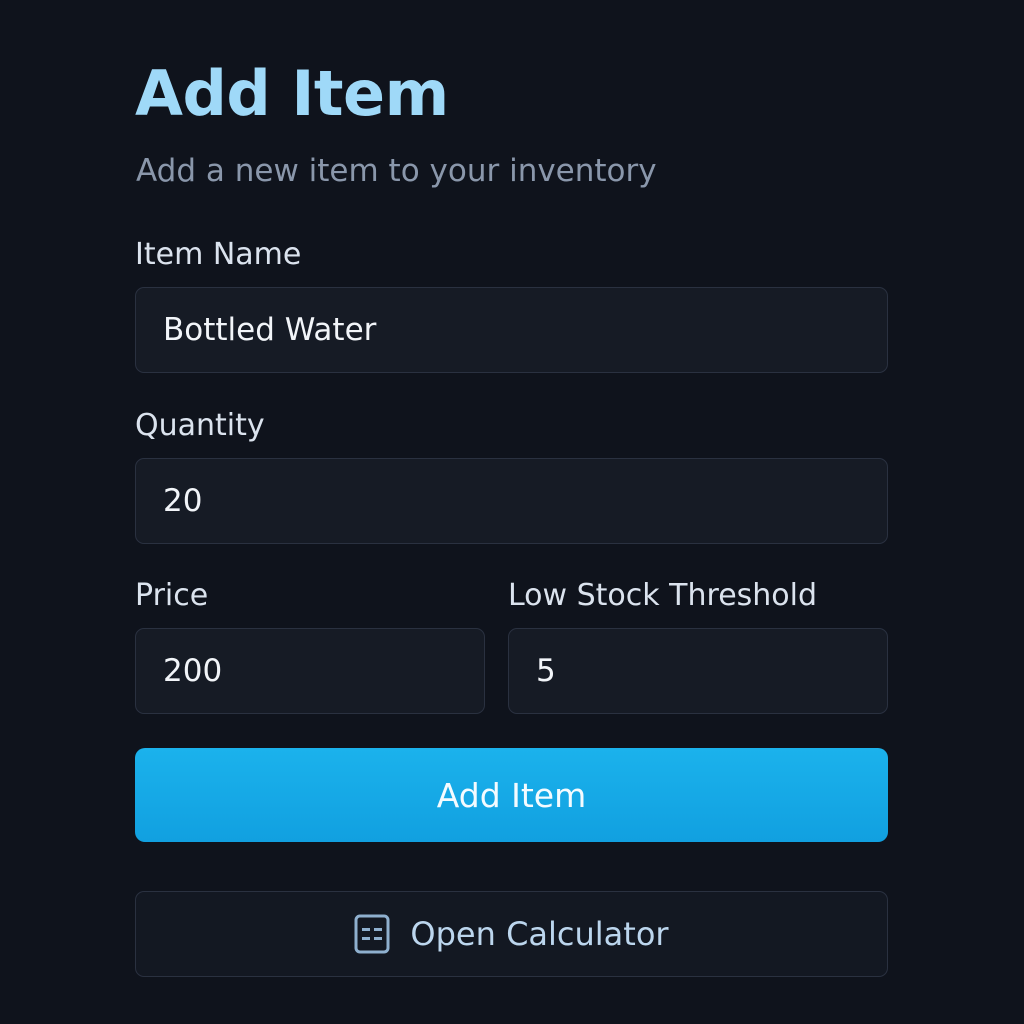 The image size is (1024, 1024). Describe the element at coordinates (372, 934) in the screenshot. I see `calculator-icon` at that location.